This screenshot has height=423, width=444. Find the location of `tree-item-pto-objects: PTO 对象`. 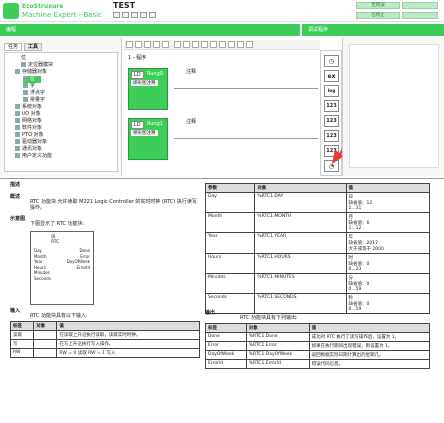

tree-item-pto-objects: PTO 对象 is located at coordinates (29, 135).